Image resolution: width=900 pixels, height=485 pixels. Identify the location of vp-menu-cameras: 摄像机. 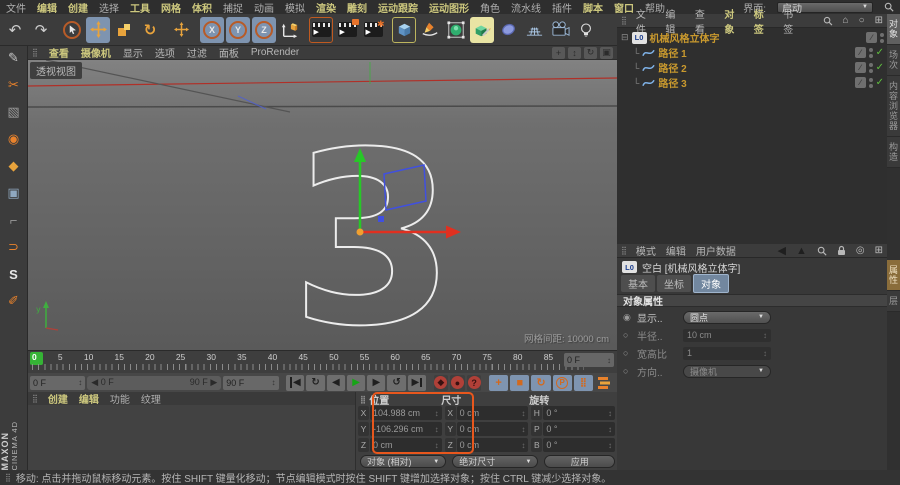
(96, 52).